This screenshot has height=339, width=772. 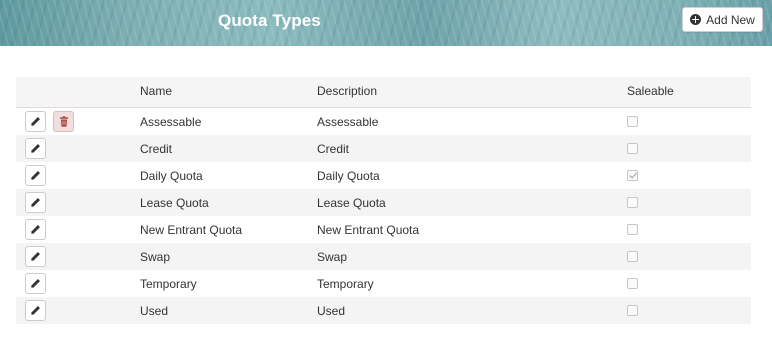 I want to click on cell-description: Assessable, so click(x=348, y=122).